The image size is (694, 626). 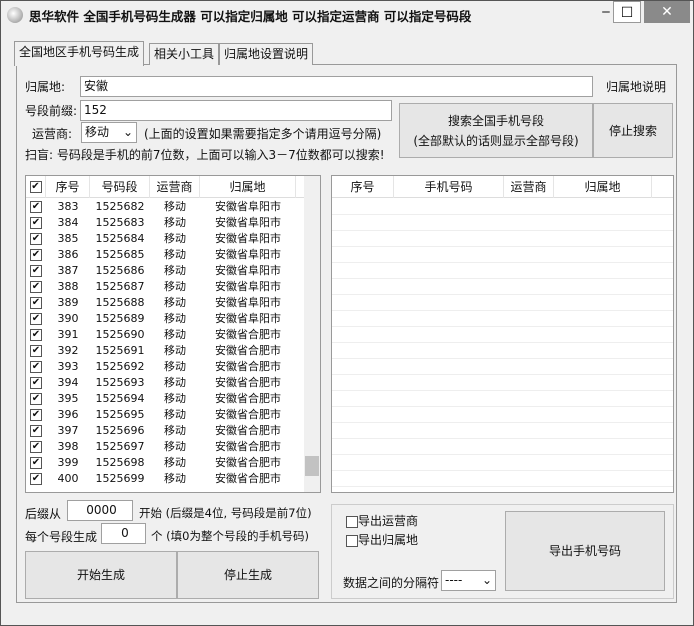 I want to click on suffix-input: 0000, so click(x=100, y=510).